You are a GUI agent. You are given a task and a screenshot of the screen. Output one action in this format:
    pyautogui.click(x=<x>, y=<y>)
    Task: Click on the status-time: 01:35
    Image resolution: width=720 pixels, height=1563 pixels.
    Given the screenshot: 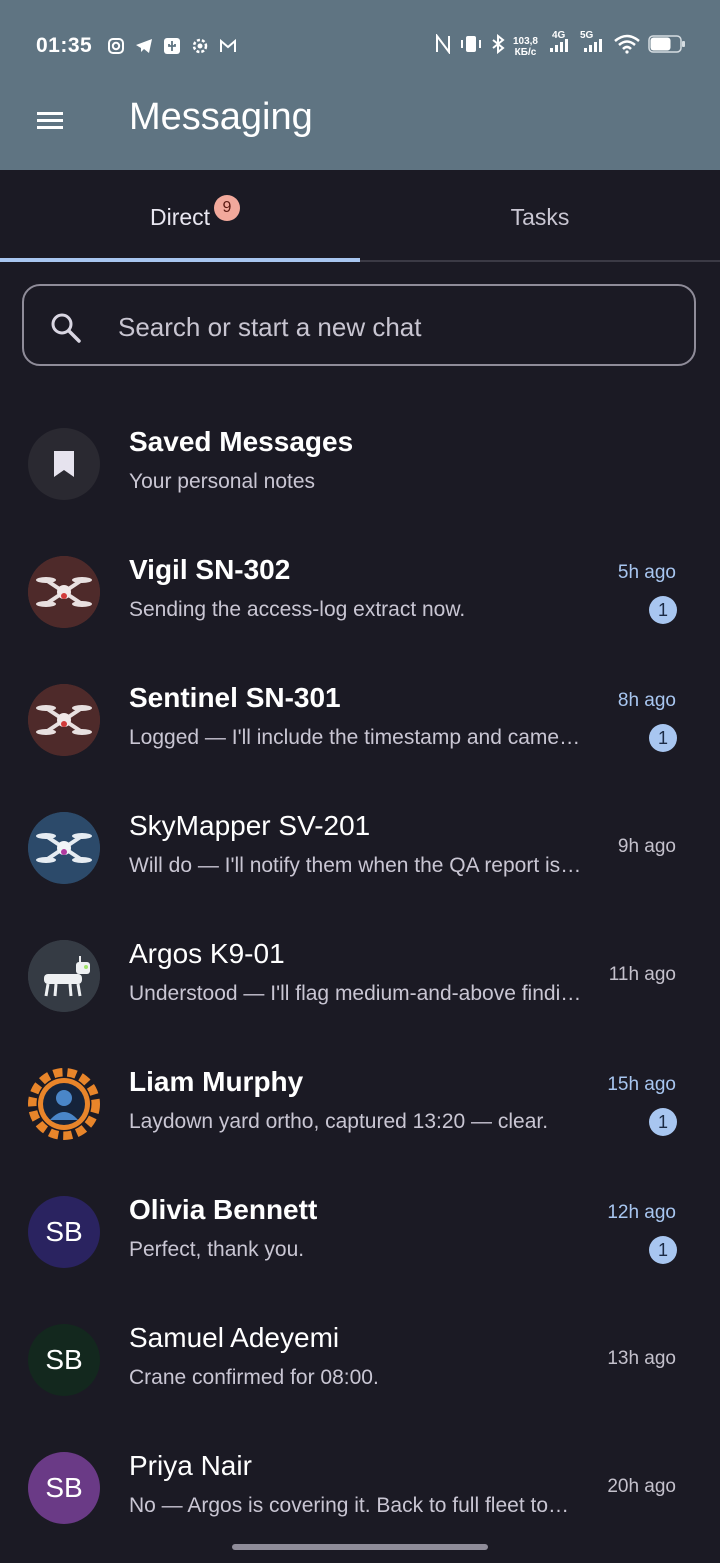 What is the action you would take?
    pyautogui.click(x=64, y=45)
    